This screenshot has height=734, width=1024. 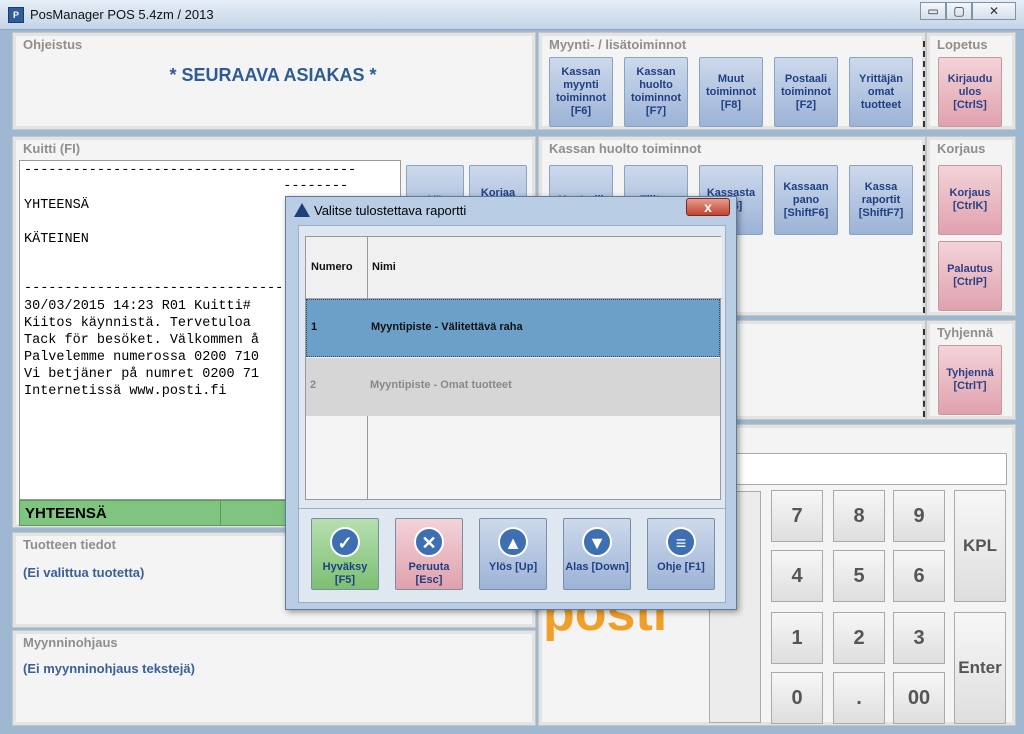 I want to click on sales-title: Myynti- / lisätoiminnot, so click(x=618, y=44).